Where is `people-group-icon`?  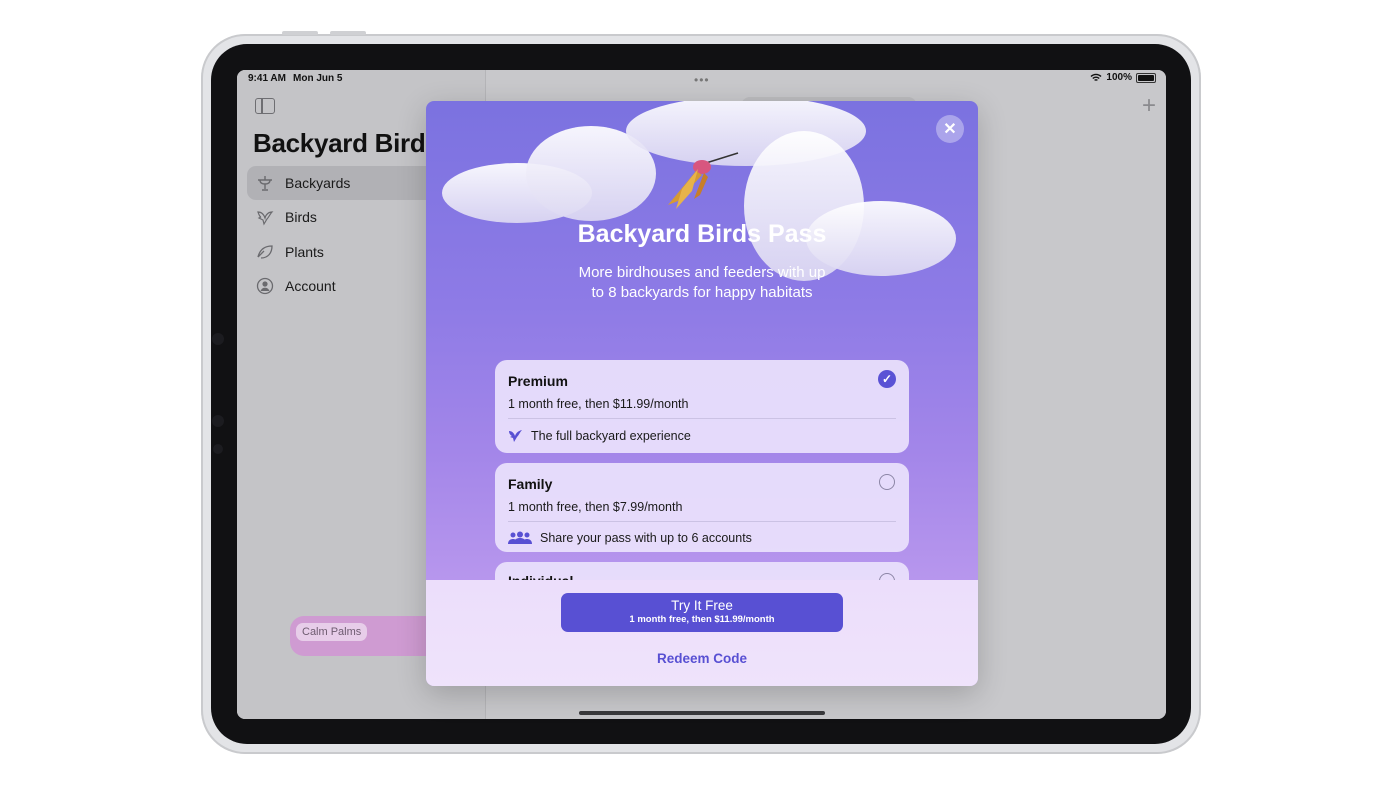 people-group-icon is located at coordinates (520, 537).